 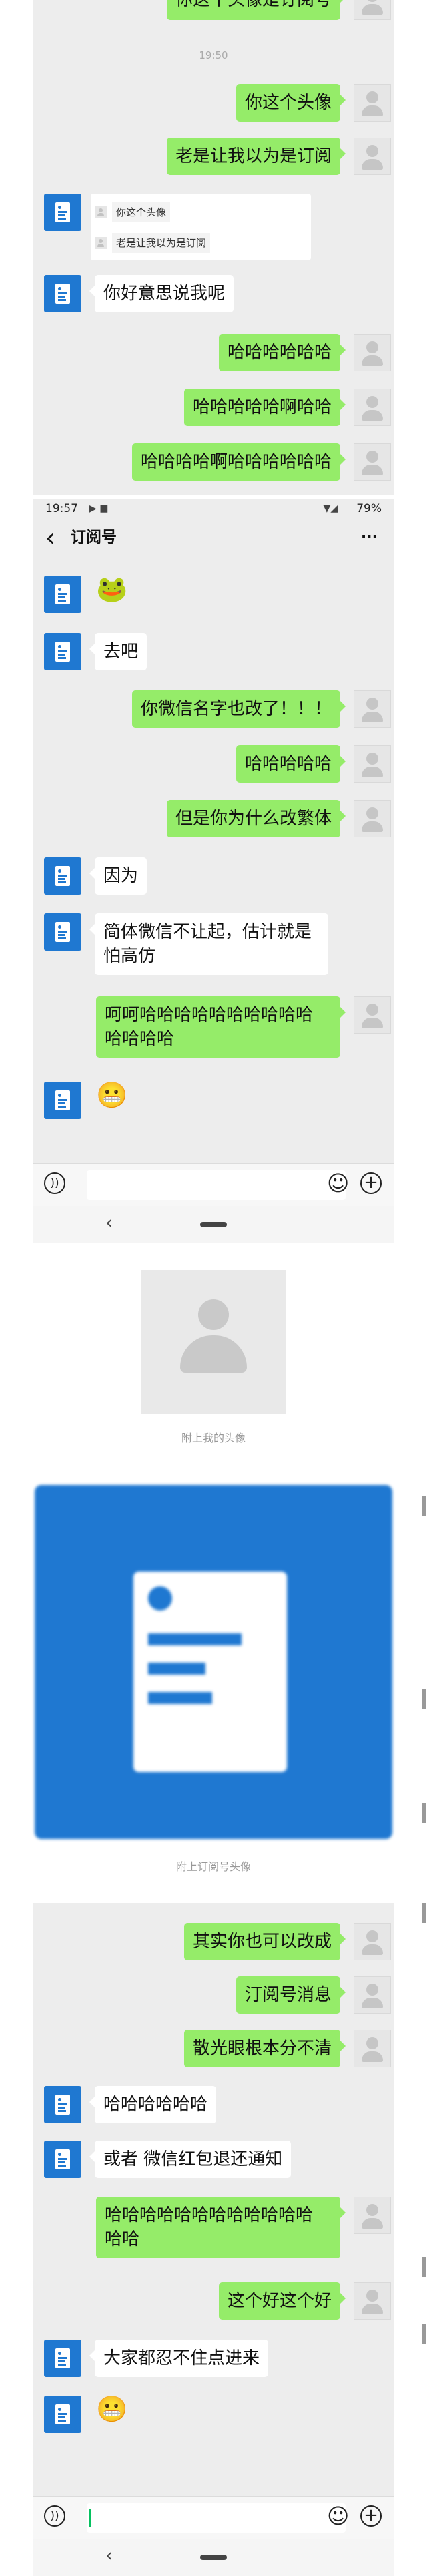 What do you see at coordinates (213, 1662) in the screenshot?
I see `subscription-avatar-image` at bounding box center [213, 1662].